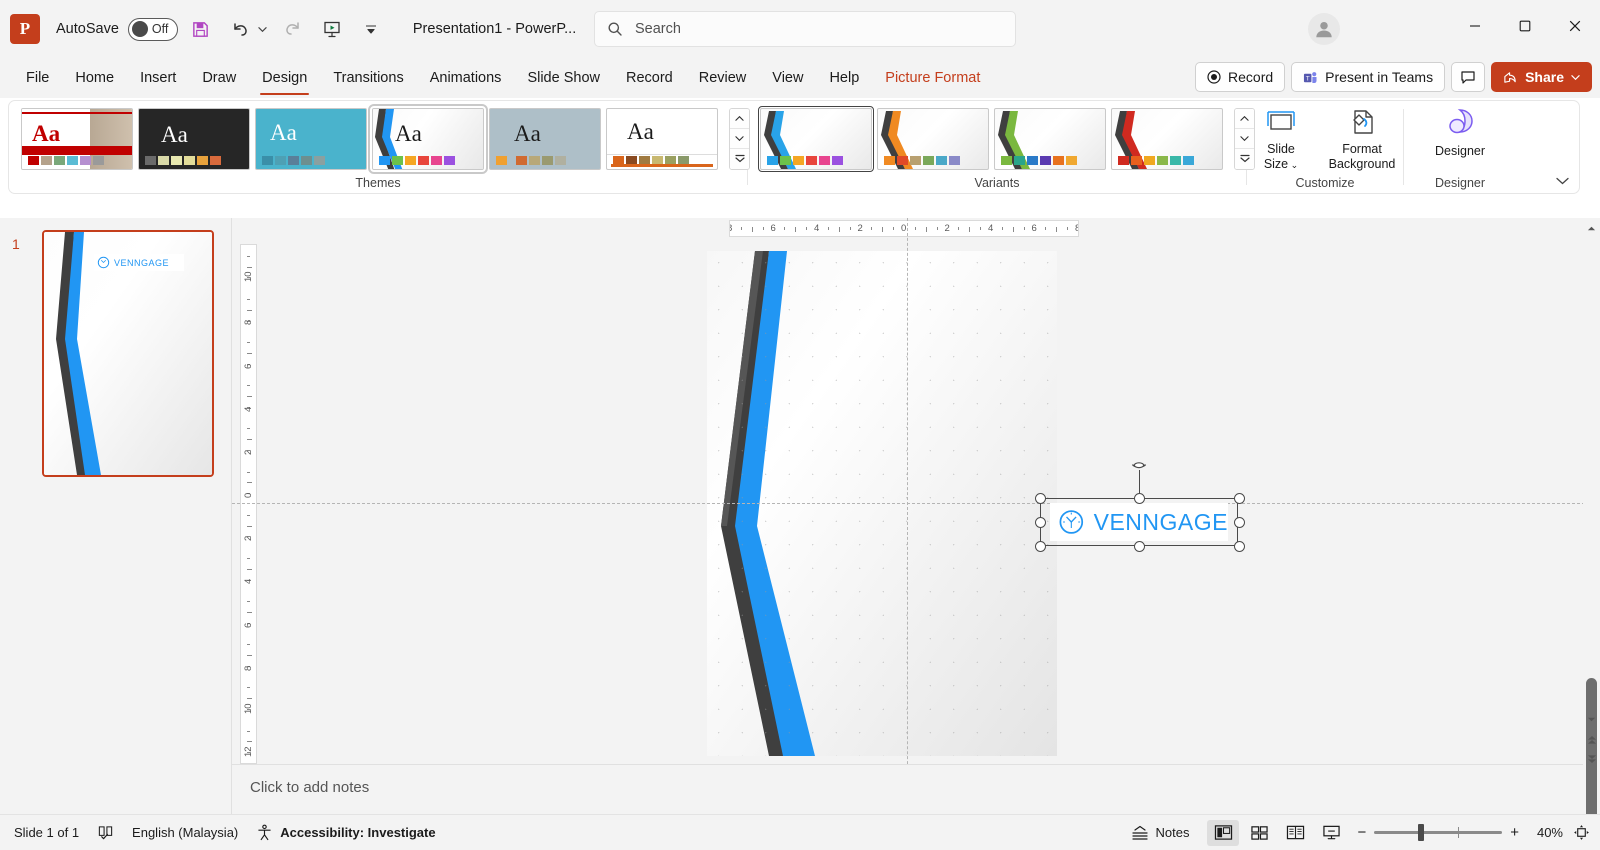 Image resolution: width=1600 pixels, height=850 pixels. What do you see at coordinates (1581, 832) in the screenshot?
I see `fit-to-window-button` at bounding box center [1581, 832].